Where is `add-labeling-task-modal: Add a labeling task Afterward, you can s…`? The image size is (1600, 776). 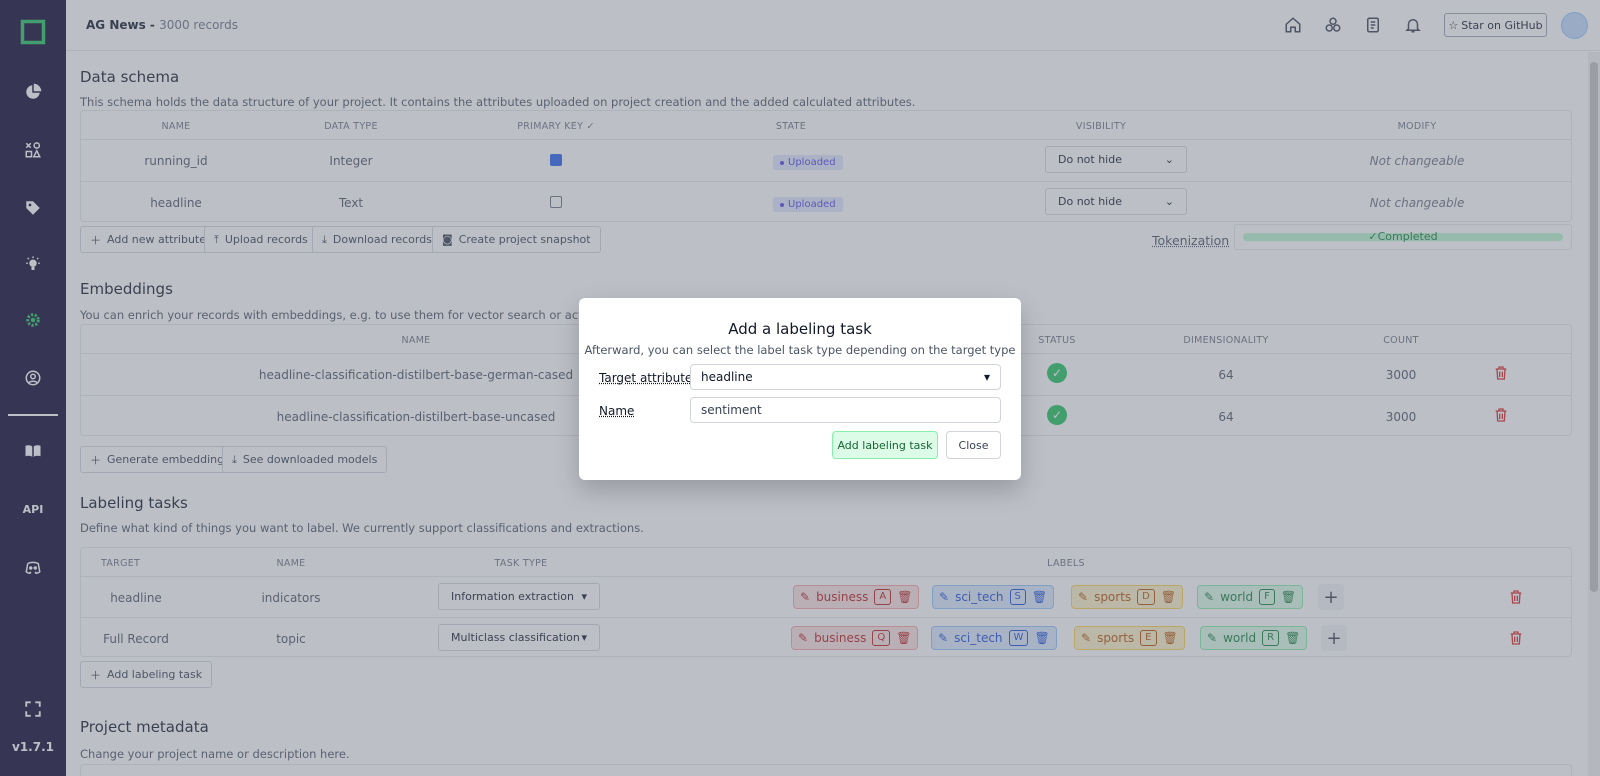
add-labeling-task-modal: Add a labeling task Afterward, you can s… is located at coordinates (800, 389).